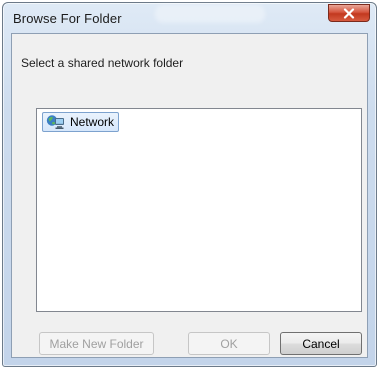 The image size is (381, 371). What do you see at coordinates (67, 18) in the screenshot?
I see `window-title: Browse For Folder` at bounding box center [67, 18].